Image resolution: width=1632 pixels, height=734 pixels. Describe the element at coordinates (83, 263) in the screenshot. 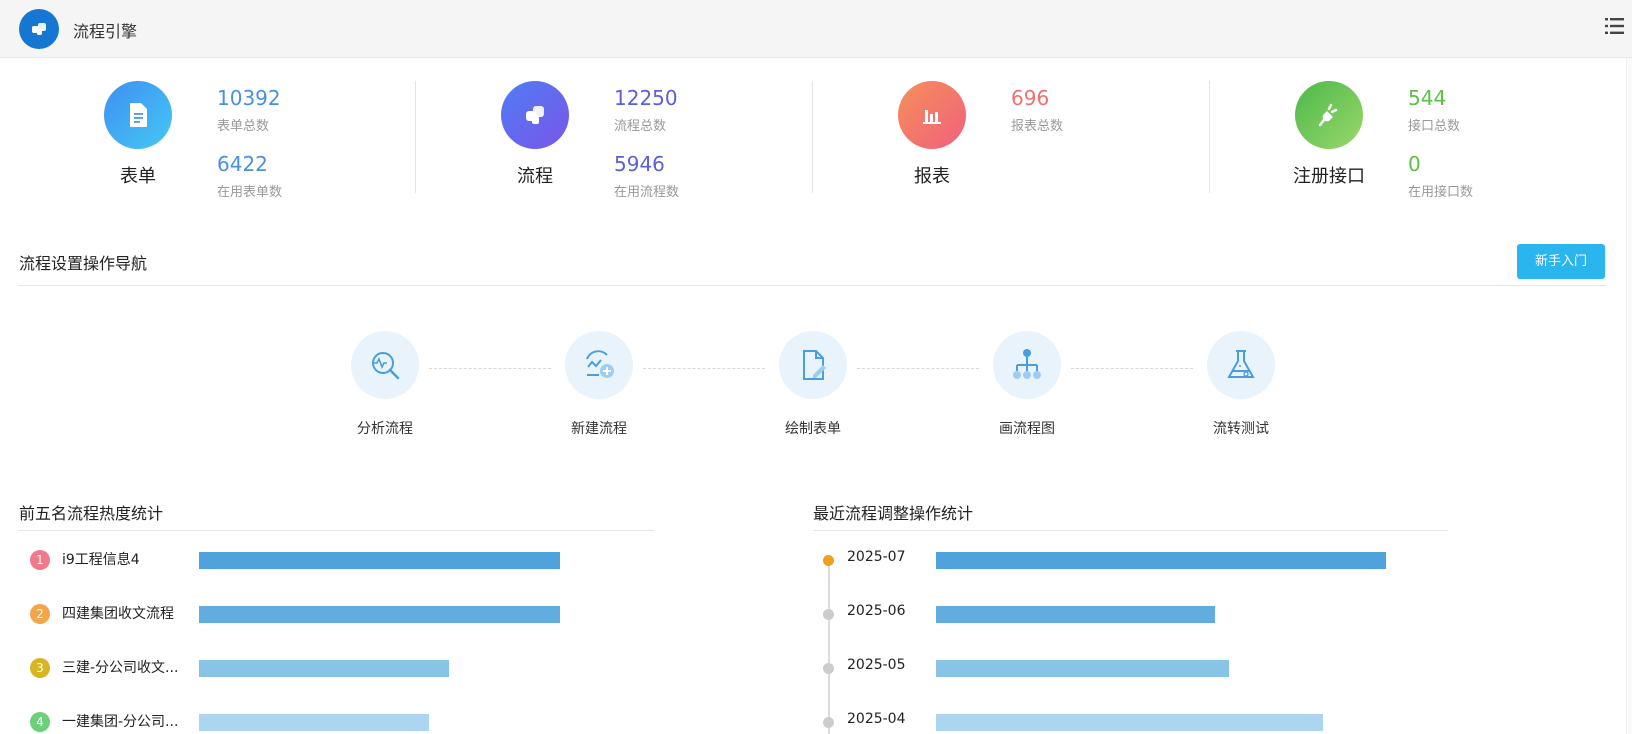

I see `nav-section-title: 流程设置操作导航` at that location.